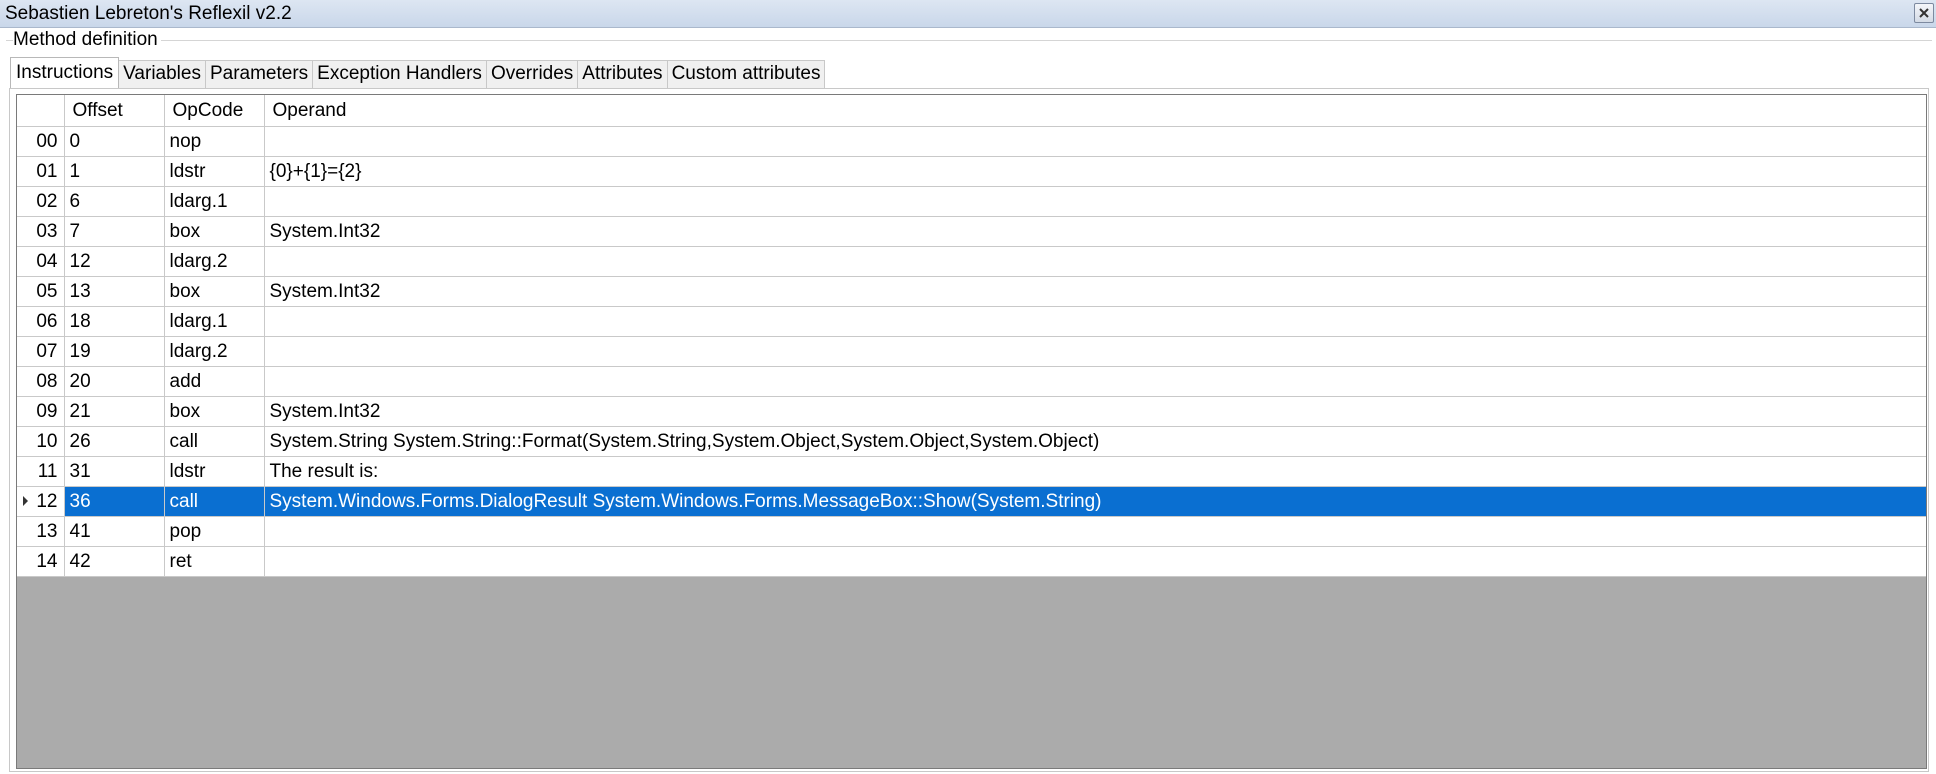 This screenshot has height=774, width=1936. I want to click on table-row: 01 1 ldstr {0}+{1}={2}, so click(971, 171).